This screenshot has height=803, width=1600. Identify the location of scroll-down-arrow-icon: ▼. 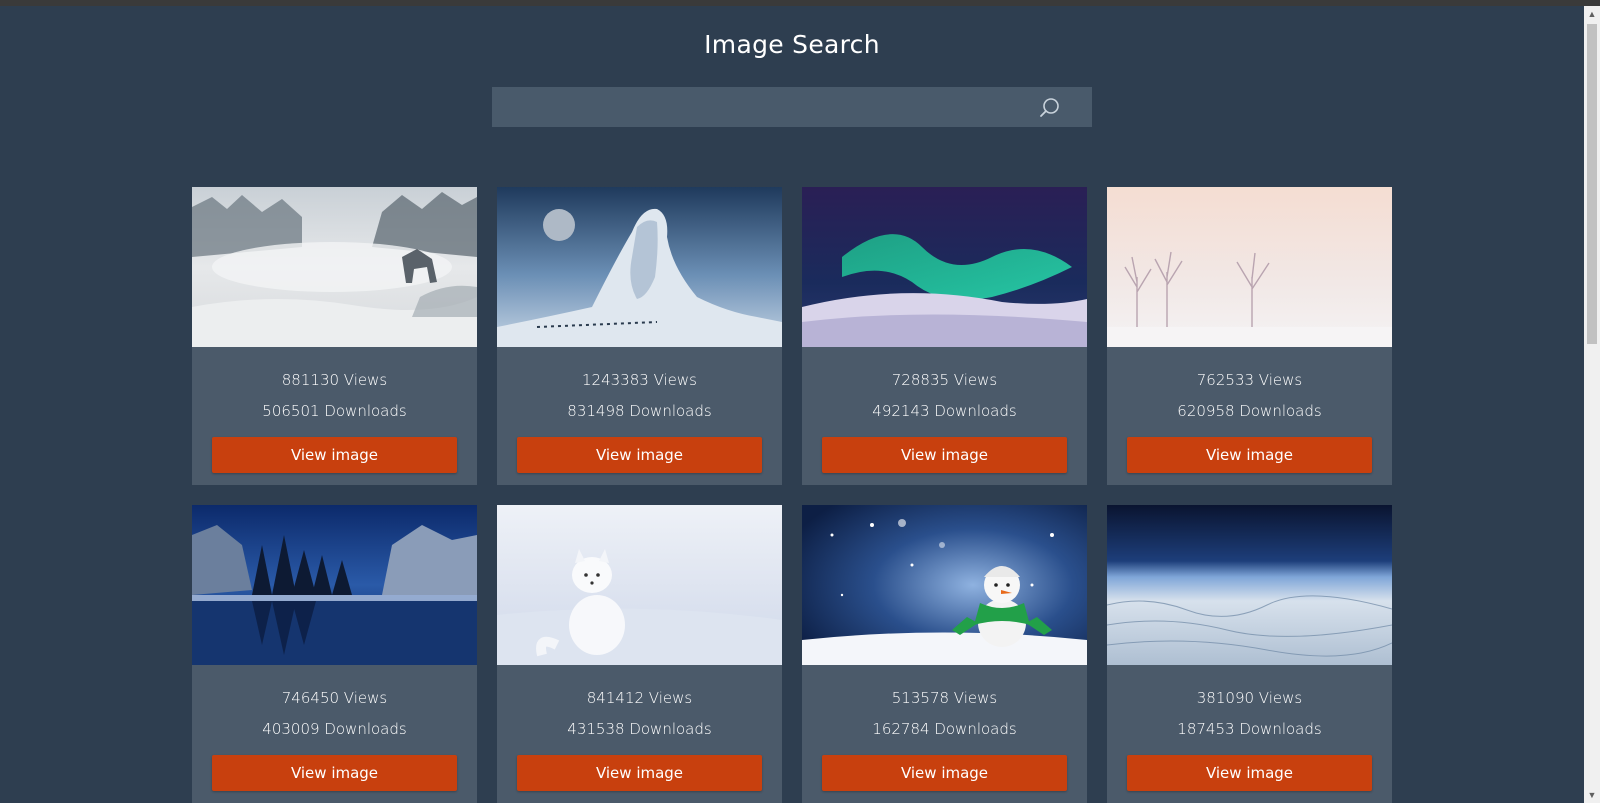
(1592, 795).